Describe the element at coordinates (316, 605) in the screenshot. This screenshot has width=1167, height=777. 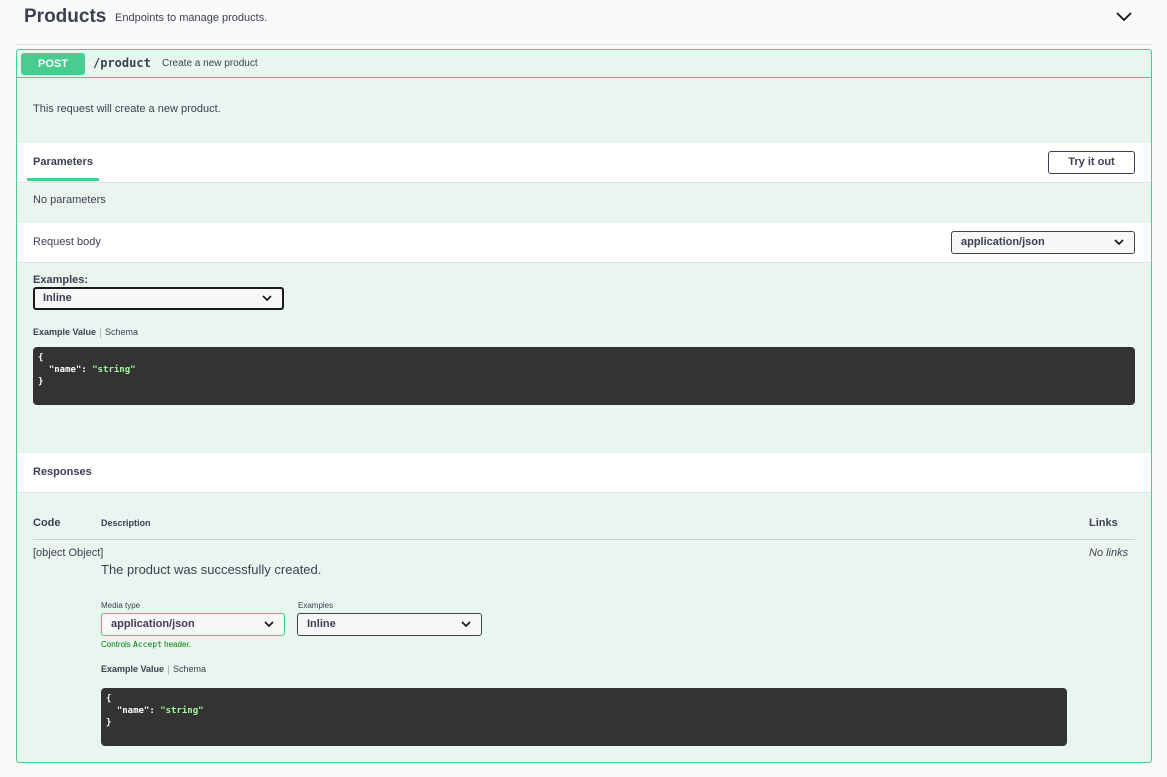
I see `response-examples-label: Examples` at that location.